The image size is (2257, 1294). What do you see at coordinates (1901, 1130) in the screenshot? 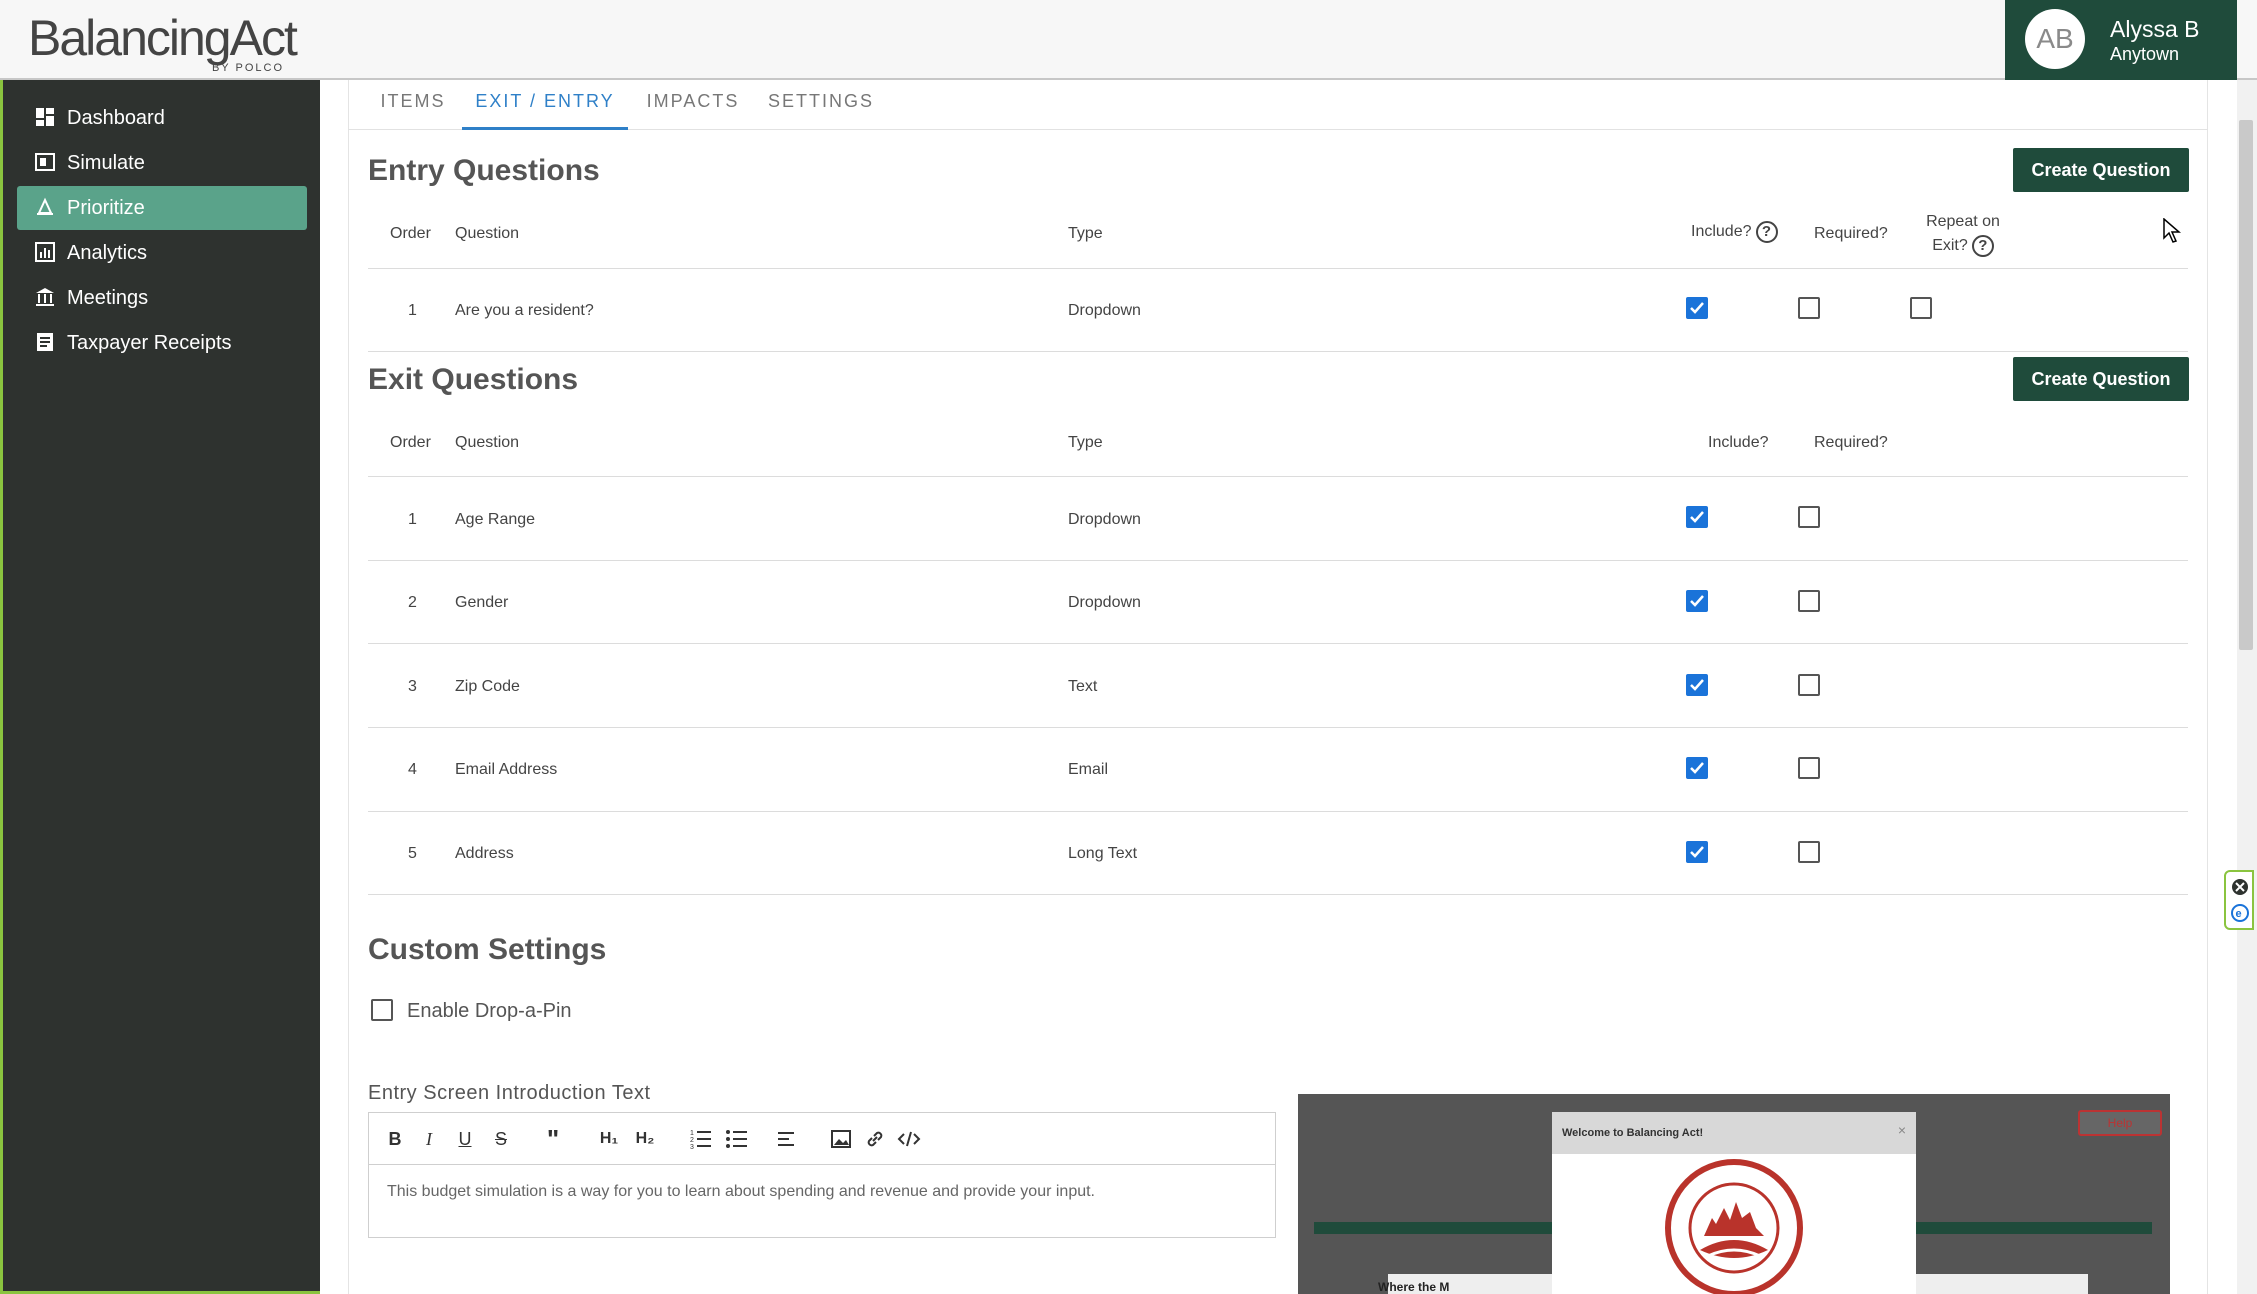
I see `close-icon: ×` at bounding box center [1901, 1130].